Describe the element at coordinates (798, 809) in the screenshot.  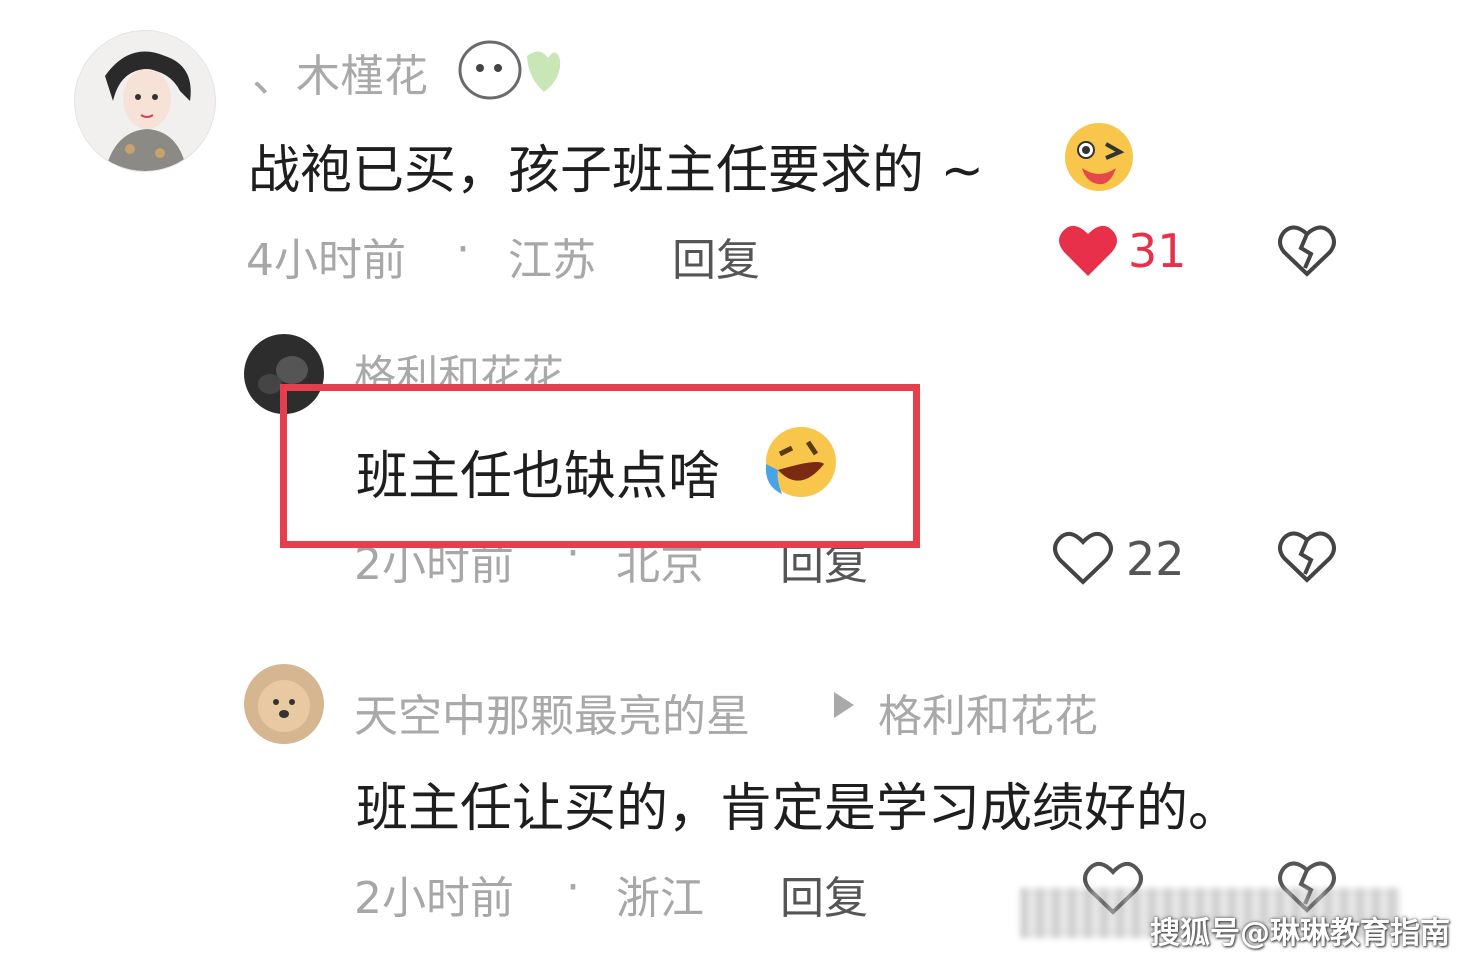
I see `comment-text: 班主任让买的，肯定是学习成绩好的。` at that location.